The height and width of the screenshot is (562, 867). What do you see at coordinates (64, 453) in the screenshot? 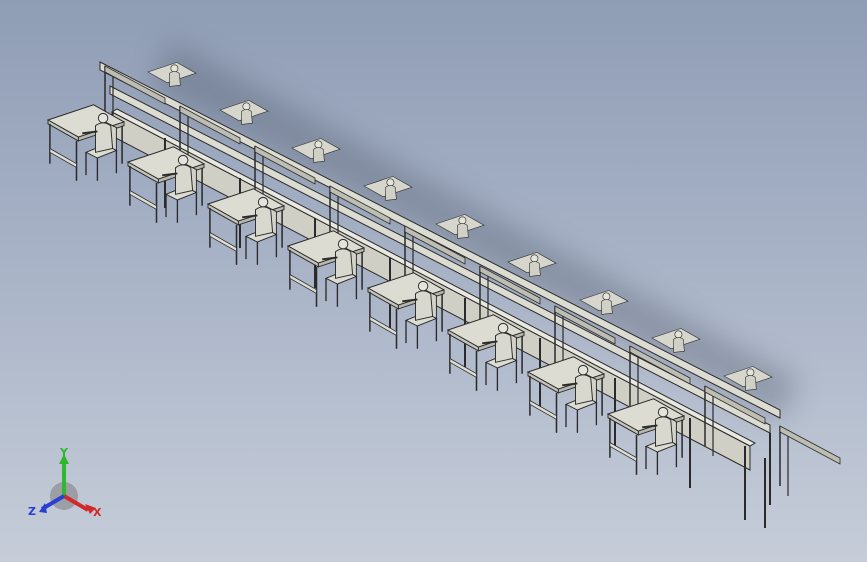
I see `y-axis-label: Y` at bounding box center [64, 453].